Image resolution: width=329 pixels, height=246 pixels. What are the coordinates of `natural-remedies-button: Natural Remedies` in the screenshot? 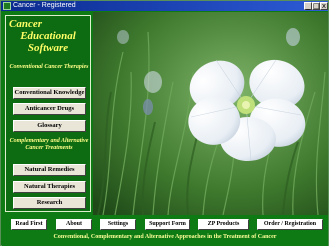 It's located at (49, 170).